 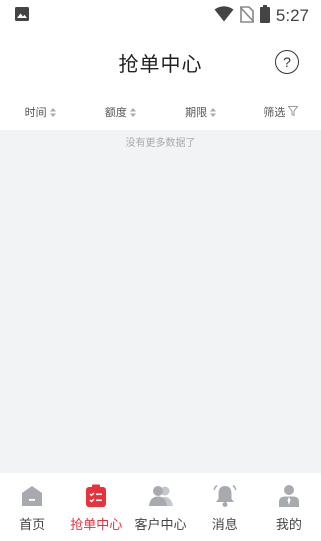 I want to click on tab-messages: 消息, so click(x=225, y=508).